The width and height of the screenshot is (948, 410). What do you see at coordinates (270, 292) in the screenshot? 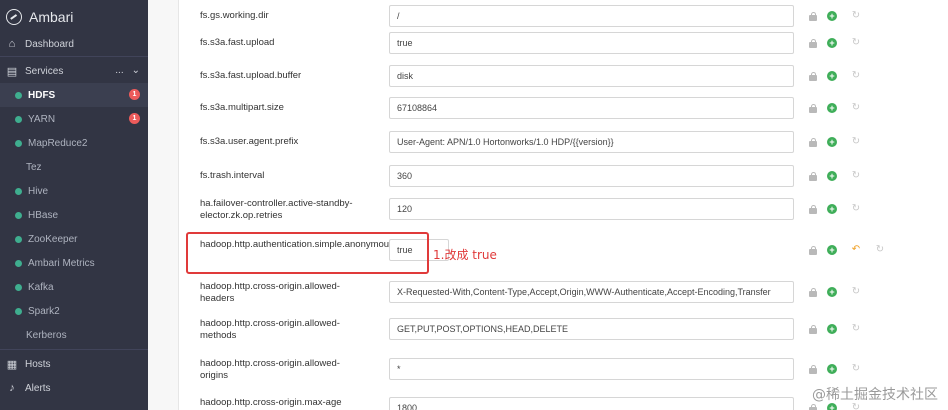
I see `property-name: hadoop.http.cross-origin.allowed-headers` at bounding box center [270, 292].